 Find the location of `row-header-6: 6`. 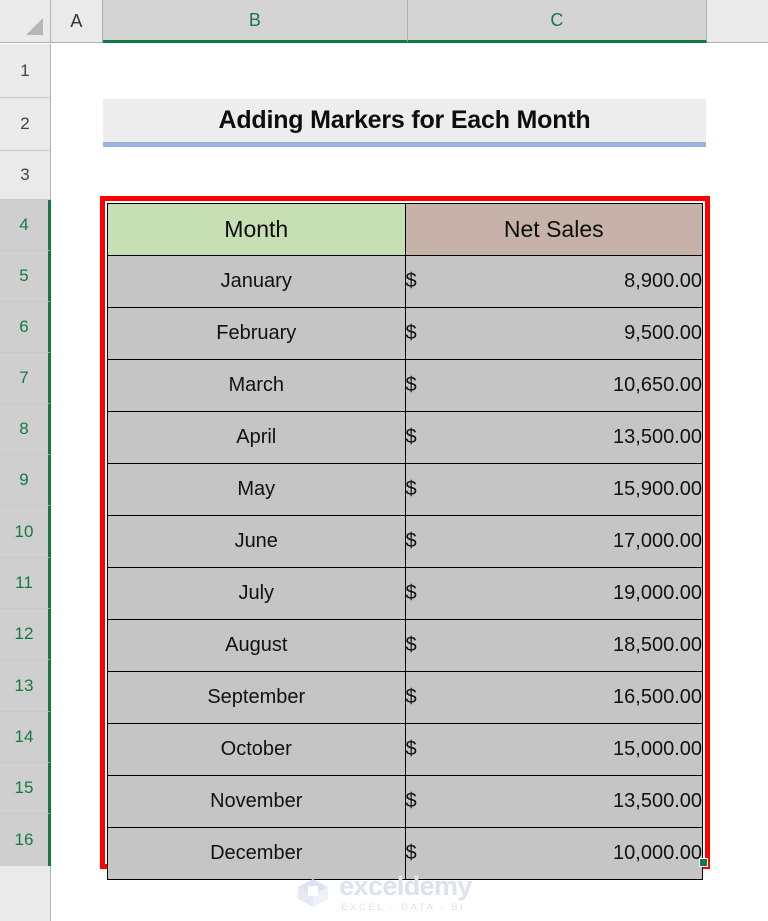

row-header-6: 6 is located at coordinates (25, 327).